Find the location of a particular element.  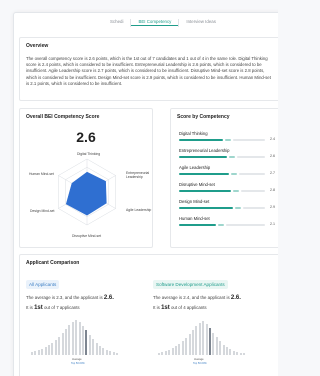

competency-value: 2.8 is located at coordinates (272, 190).